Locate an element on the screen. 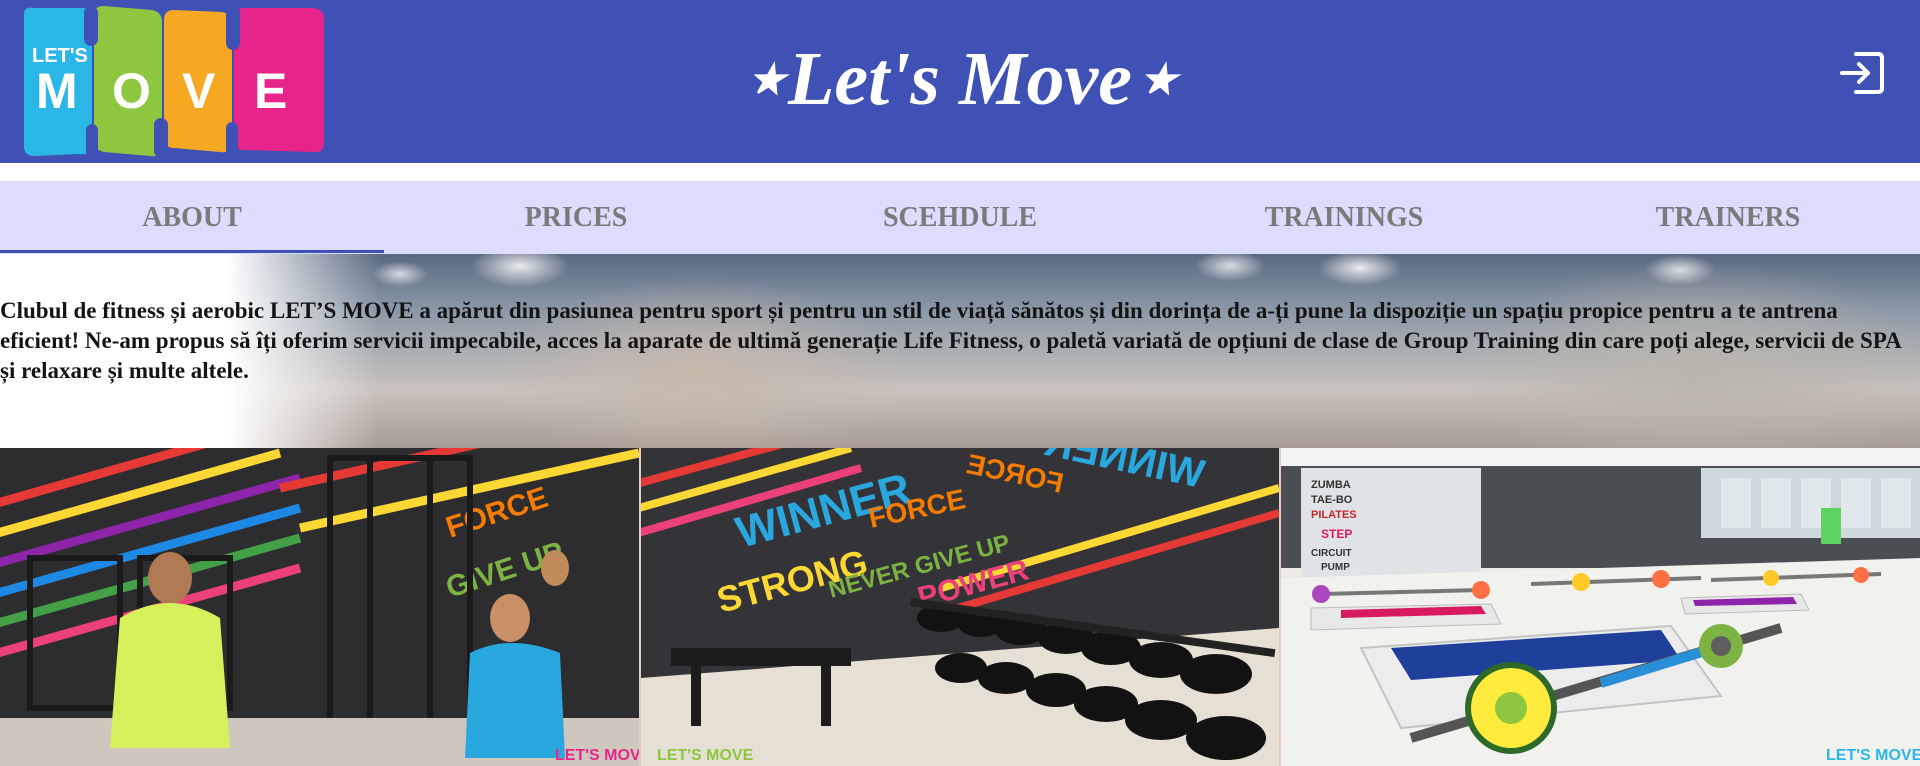 The height and width of the screenshot is (766, 1920). gym-machines-image: FORCE GIVE UP LET'S MOVE is located at coordinates (319, 607).